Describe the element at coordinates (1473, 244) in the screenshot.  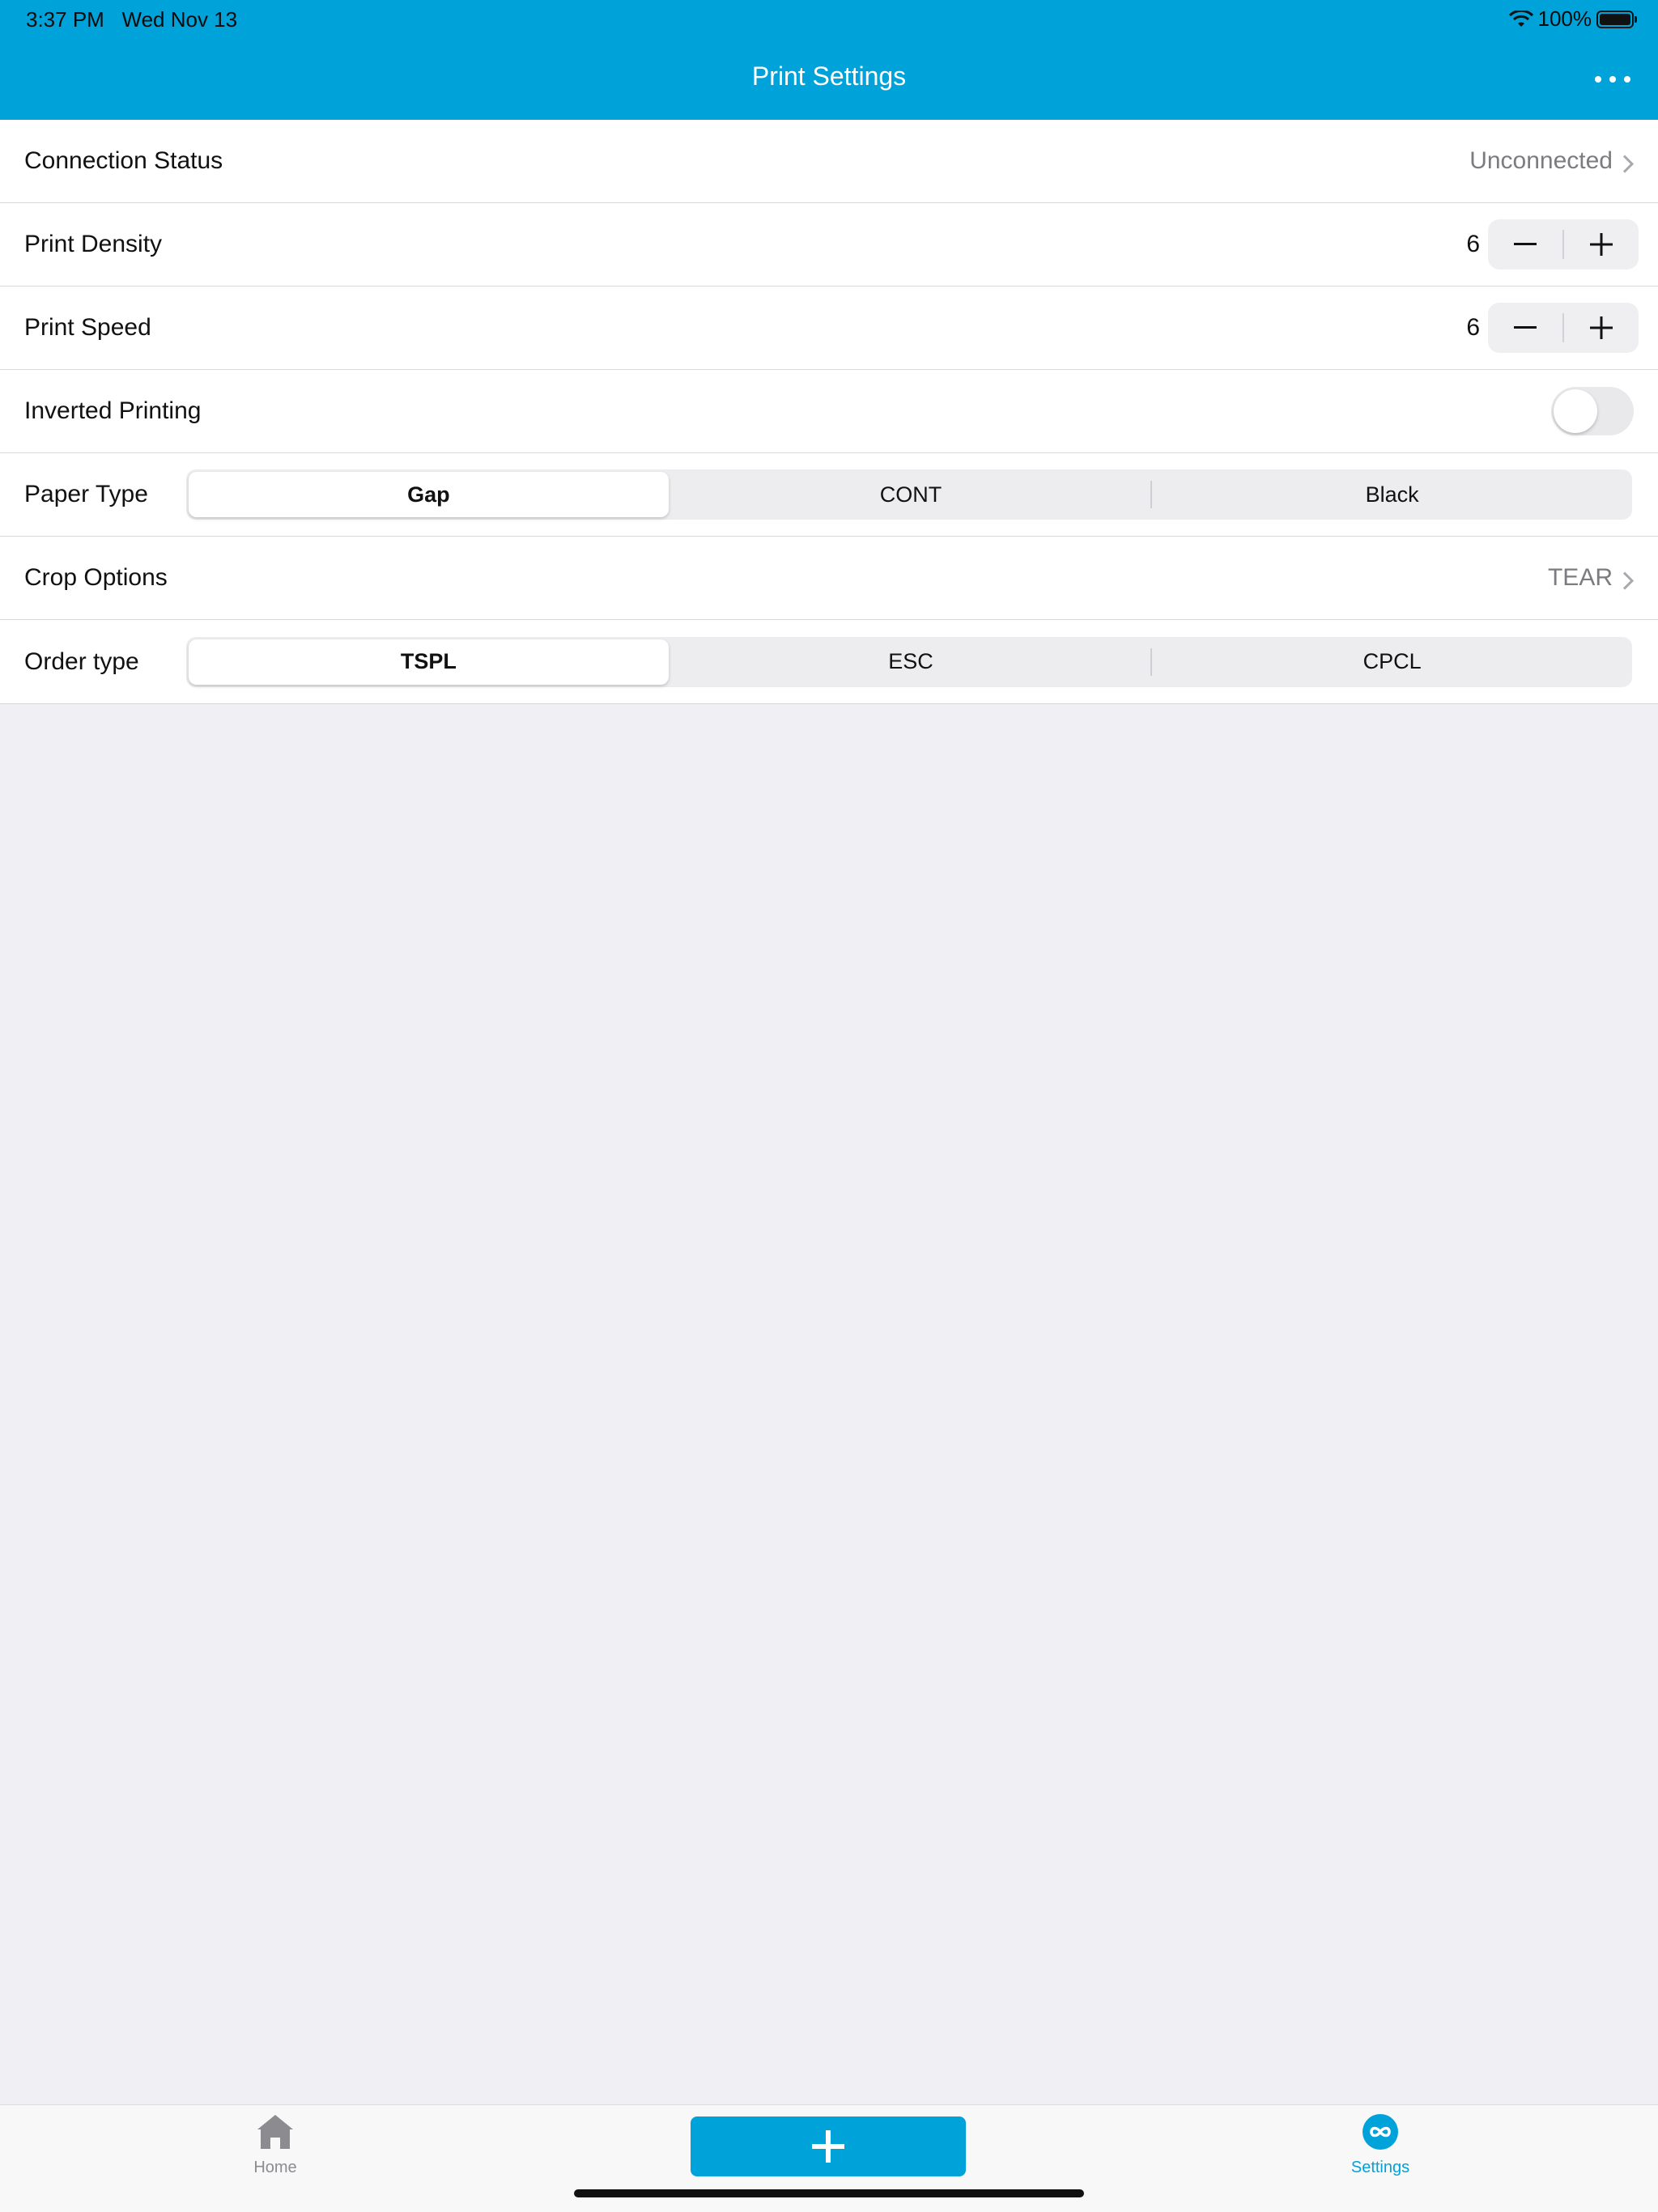
I see `print-density-value: 6` at that location.